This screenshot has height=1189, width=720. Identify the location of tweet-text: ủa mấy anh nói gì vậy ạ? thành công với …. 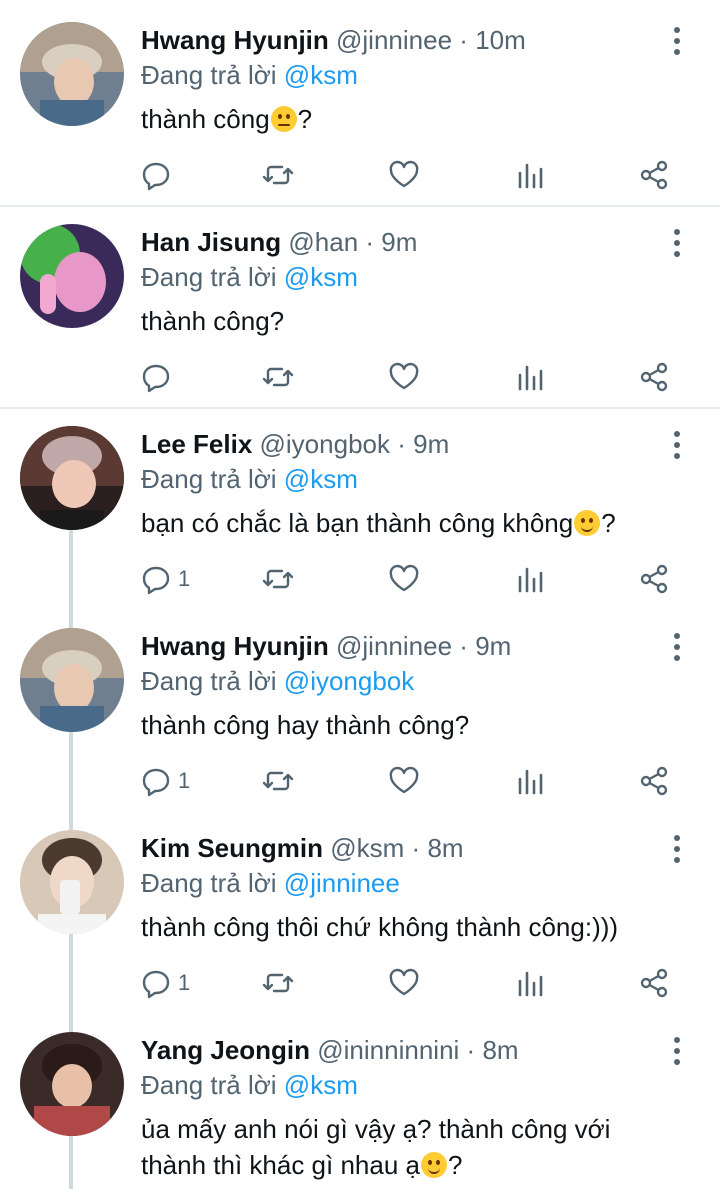
(401, 1147).